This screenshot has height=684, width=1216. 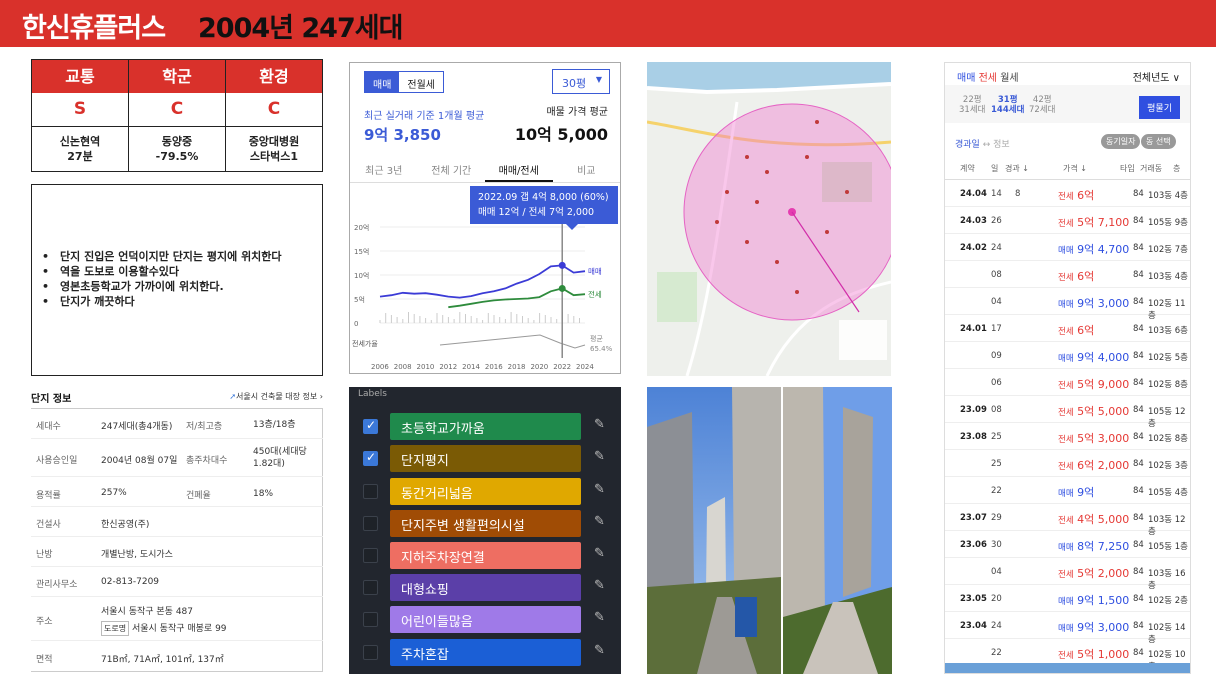 What do you see at coordinates (182, 256) in the screenshot?
I see `note-item: 단지 진입은 언덕이지만 단지는 평지에 위치한다` at bounding box center [182, 256].